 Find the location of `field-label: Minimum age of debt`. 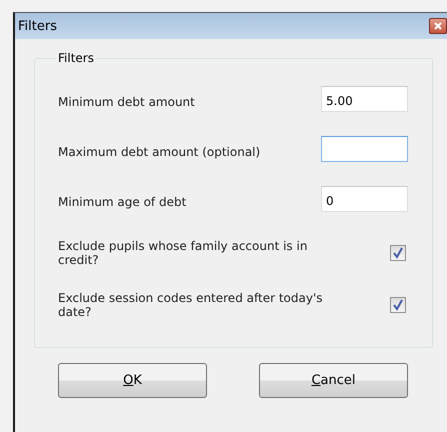

field-label: Minimum age of debt is located at coordinates (123, 202).